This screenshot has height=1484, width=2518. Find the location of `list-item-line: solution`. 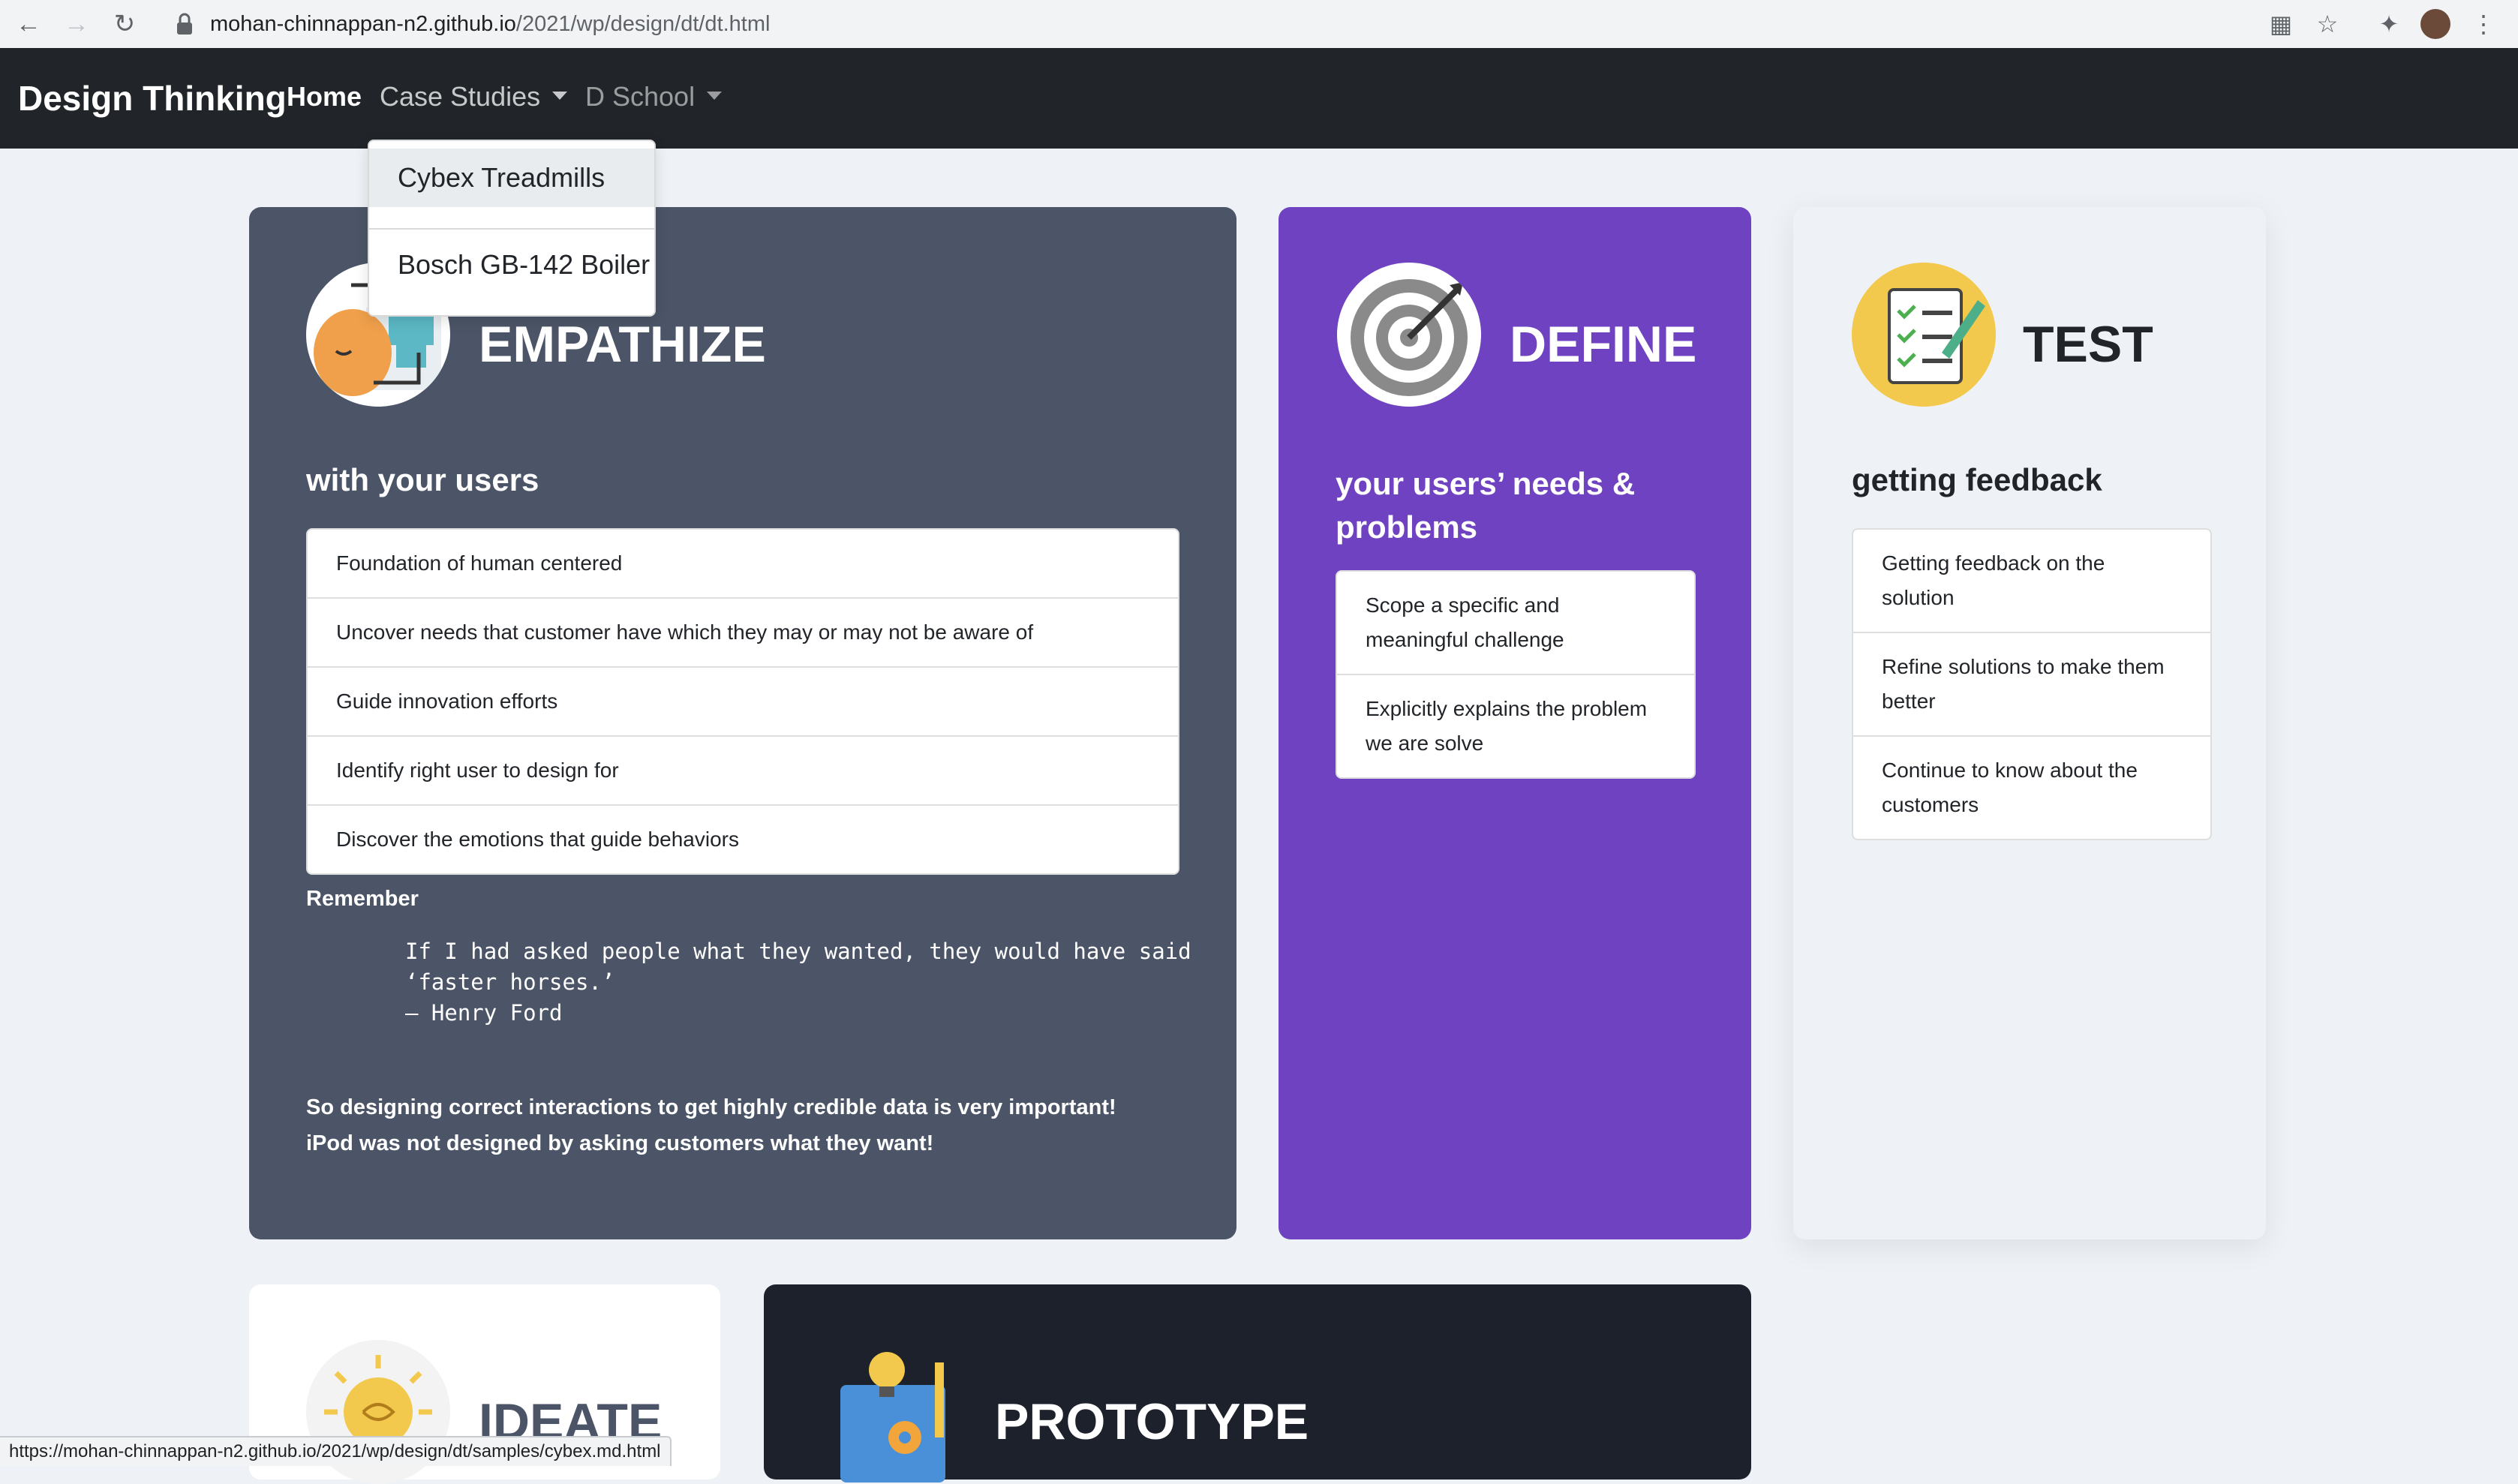

list-item-line: solution is located at coordinates (1918, 597).